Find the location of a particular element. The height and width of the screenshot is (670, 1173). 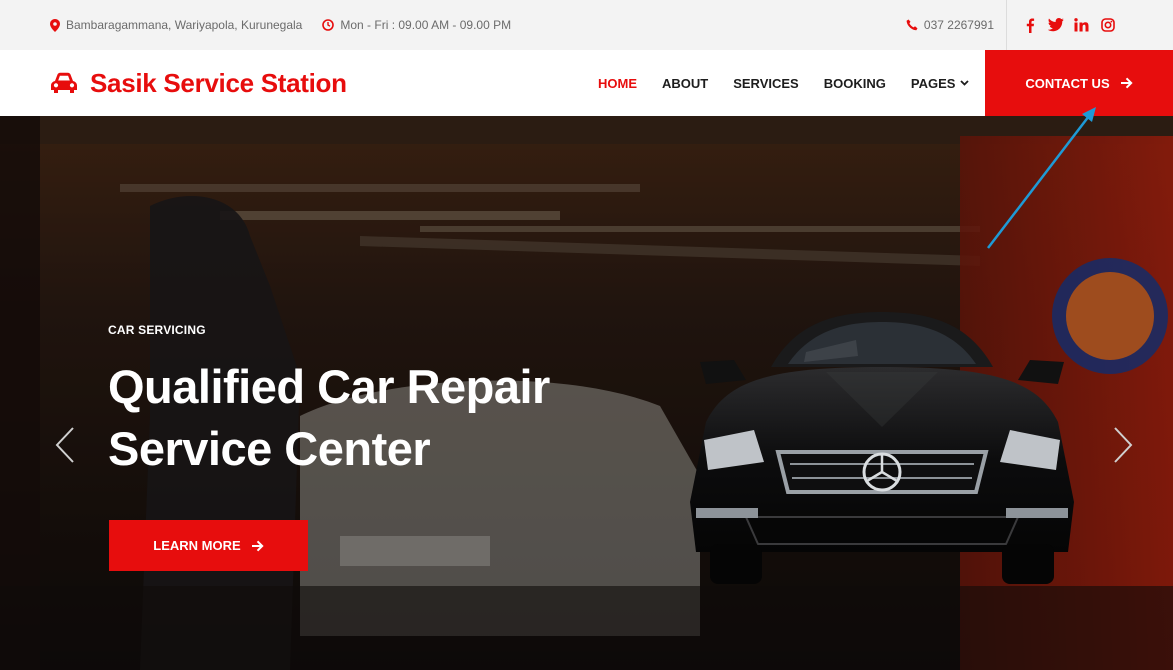

nav-item-services: SERVICES is located at coordinates (766, 83).